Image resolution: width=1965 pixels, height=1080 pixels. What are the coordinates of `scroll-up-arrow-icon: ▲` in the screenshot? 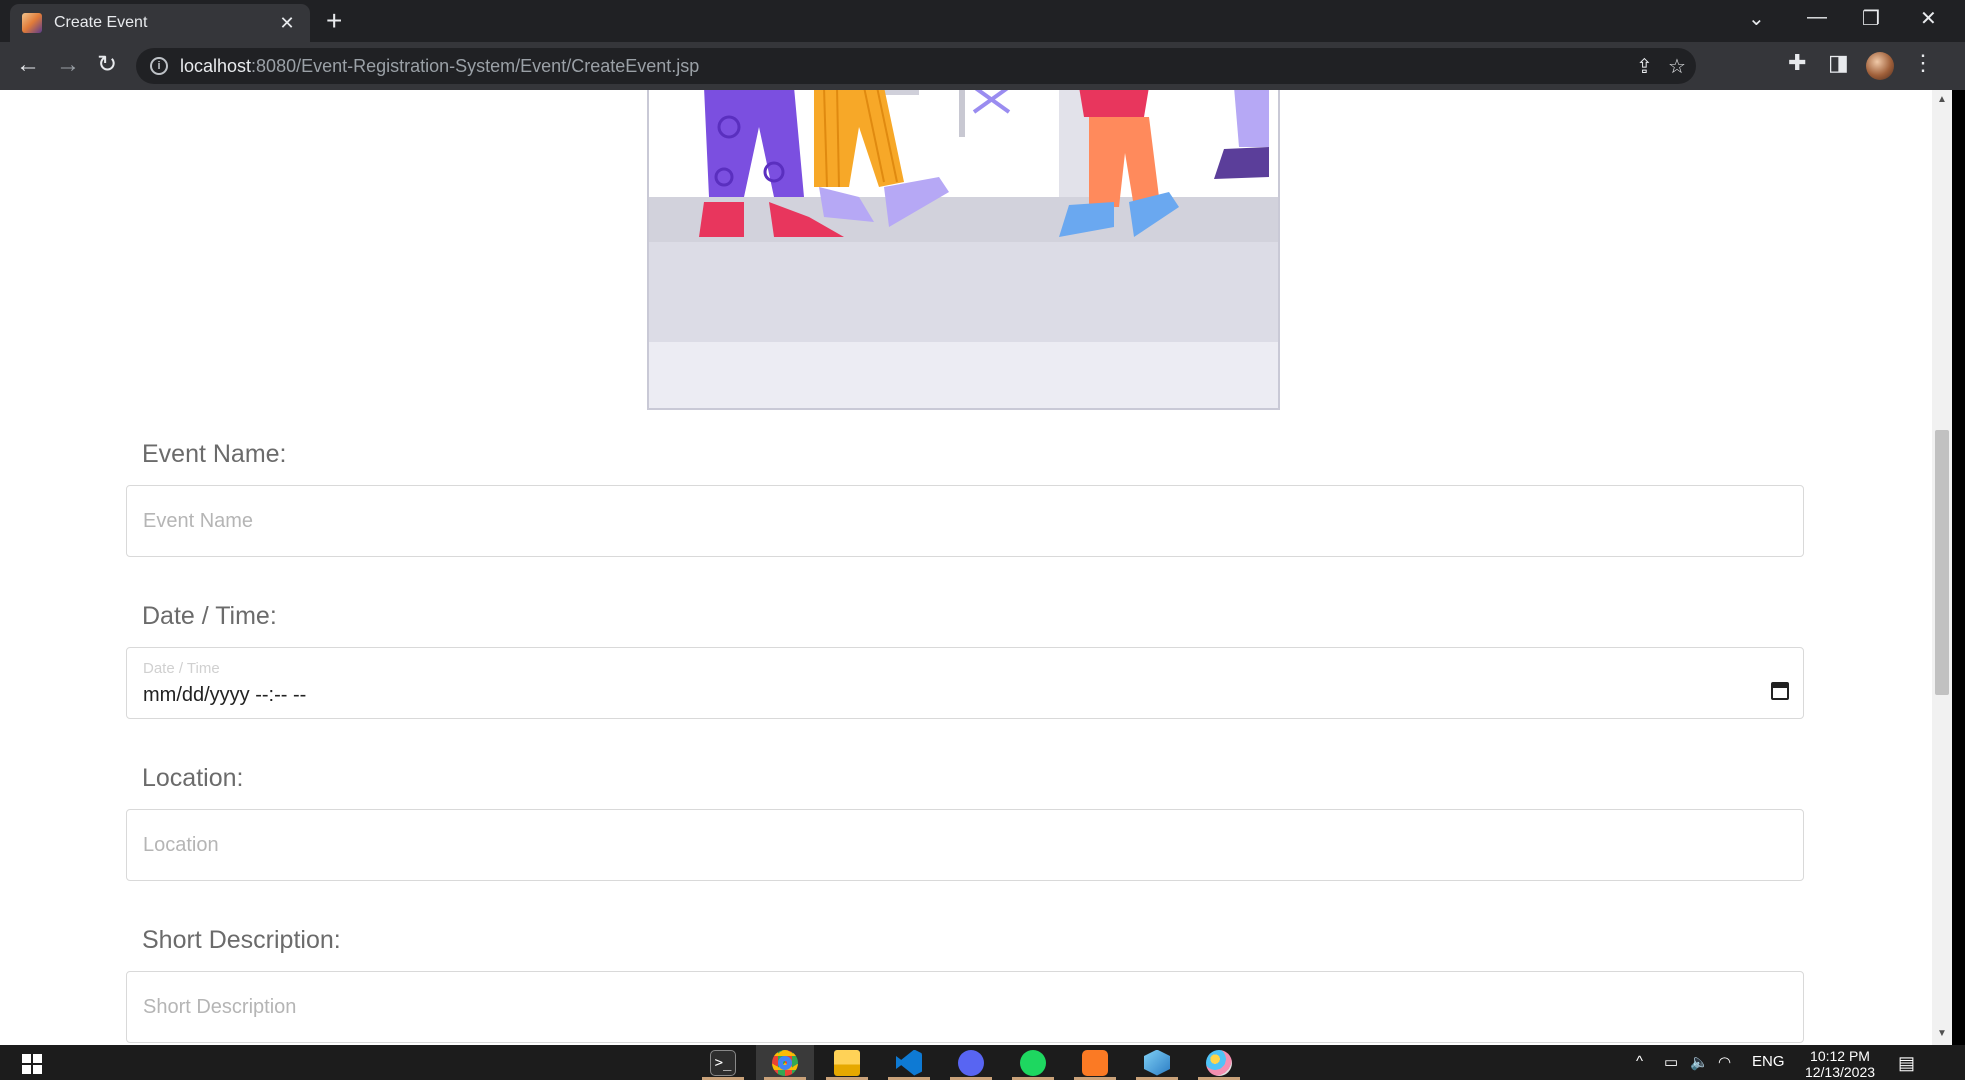 It's located at (1942, 99).